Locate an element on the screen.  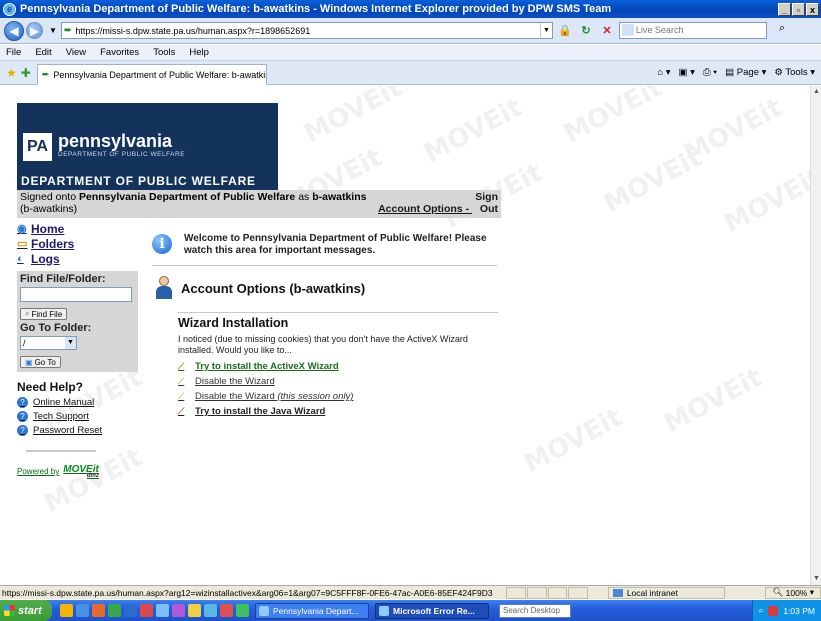
wand-icon: ⟋ is located at coordinates (181, 366).